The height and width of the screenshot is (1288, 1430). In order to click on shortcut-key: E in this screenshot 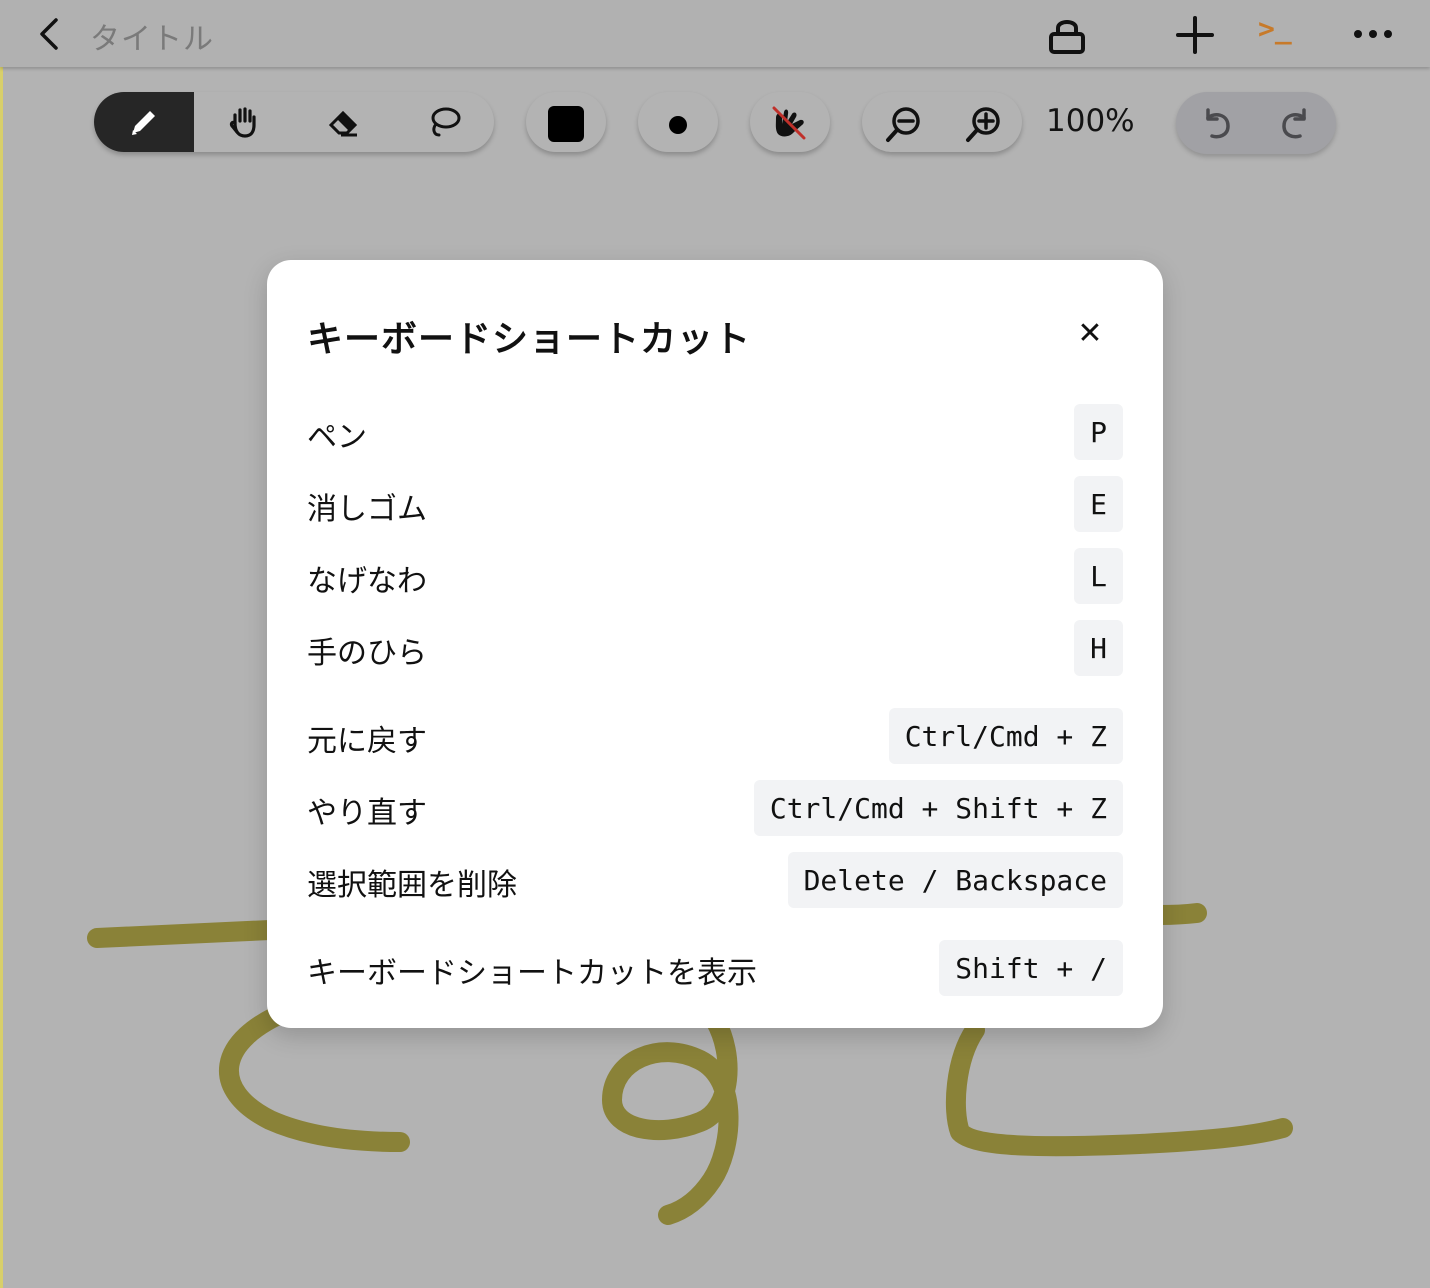, I will do `click(1098, 504)`.